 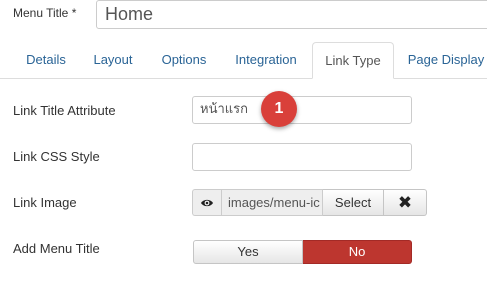 What do you see at coordinates (56, 156) in the screenshot?
I see `link-css-style-label: Link CSS Style` at bounding box center [56, 156].